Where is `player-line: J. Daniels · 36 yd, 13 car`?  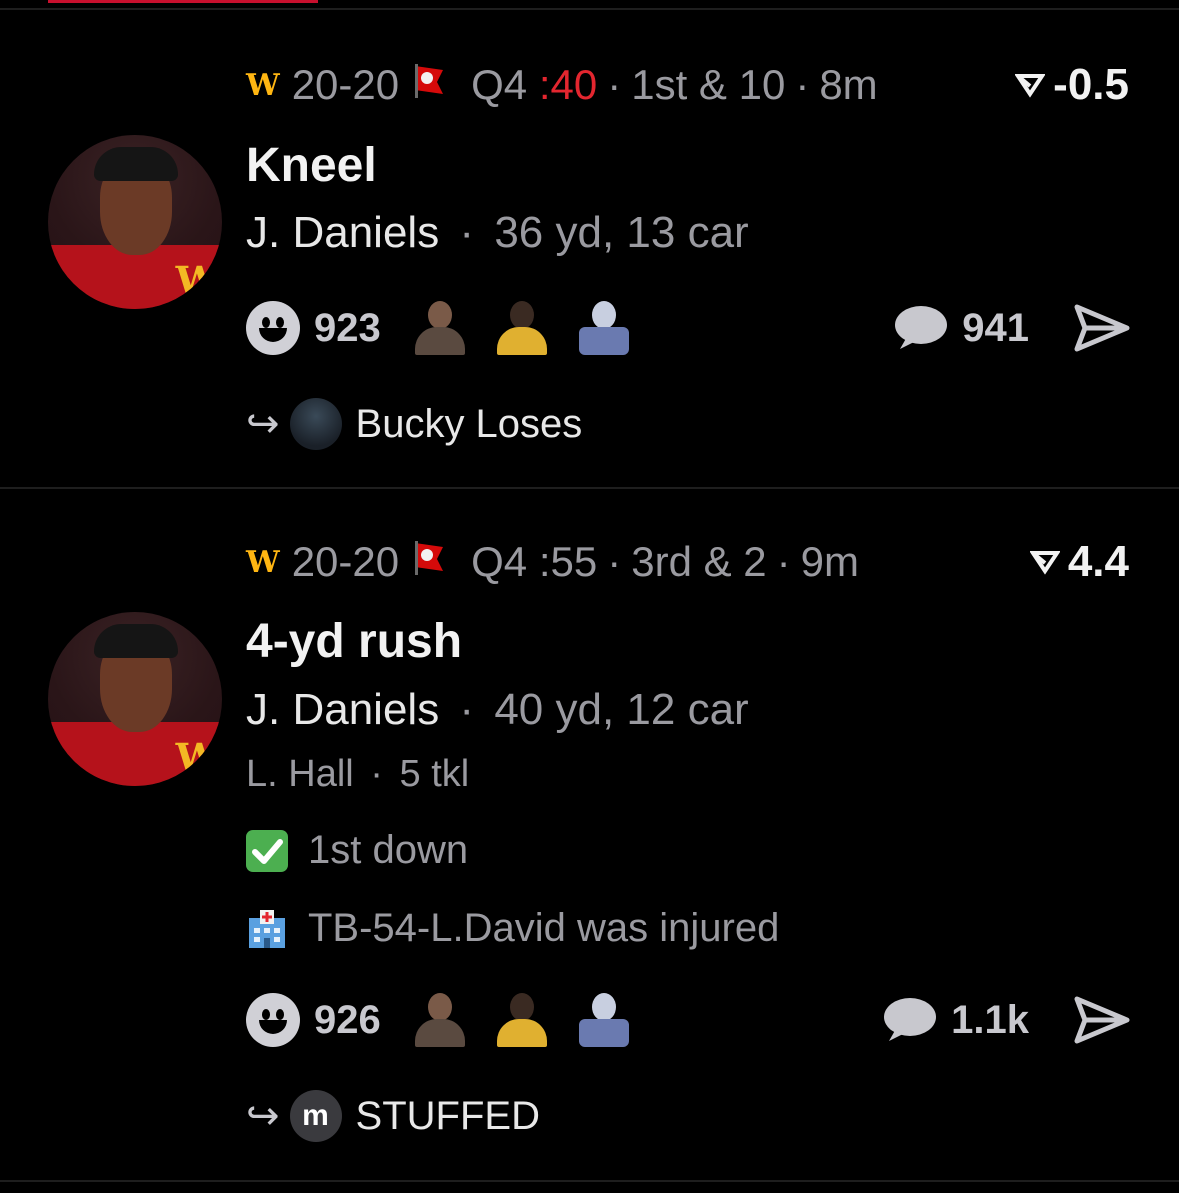 player-line: J. Daniels · 36 yd, 13 car is located at coordinates (497, 232).